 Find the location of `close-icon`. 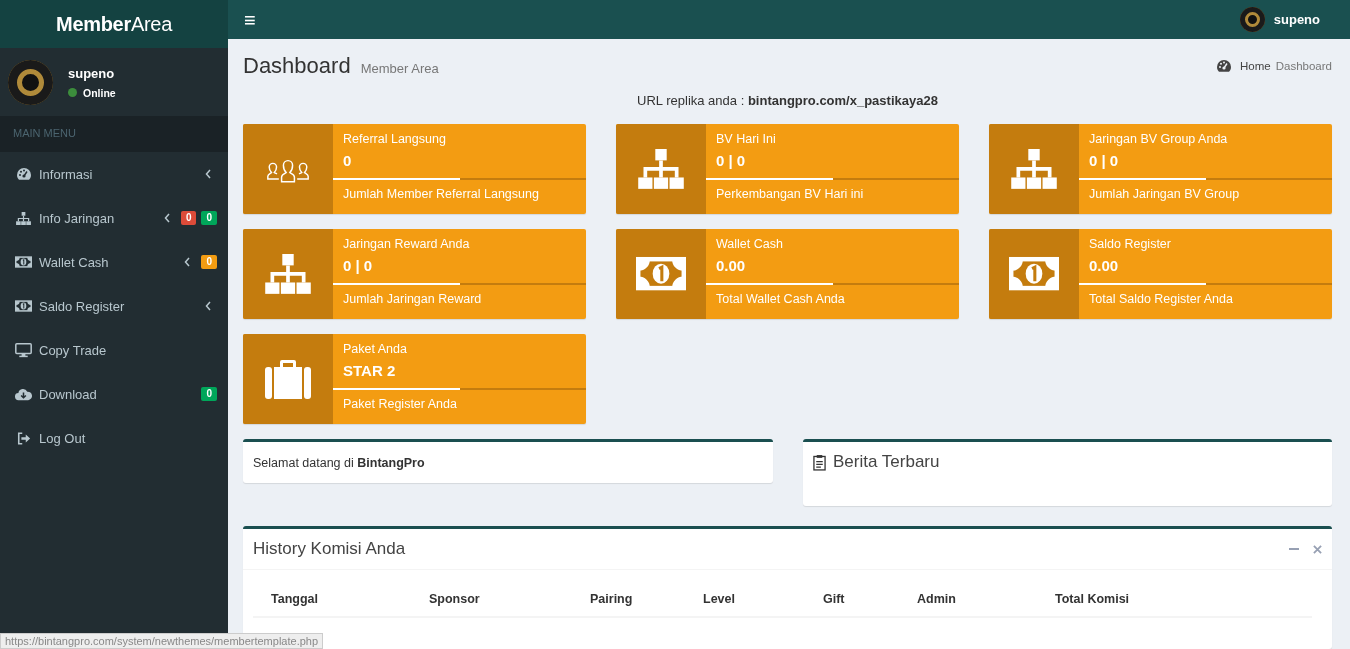

close-icon is located at coordinates (1317, 549).